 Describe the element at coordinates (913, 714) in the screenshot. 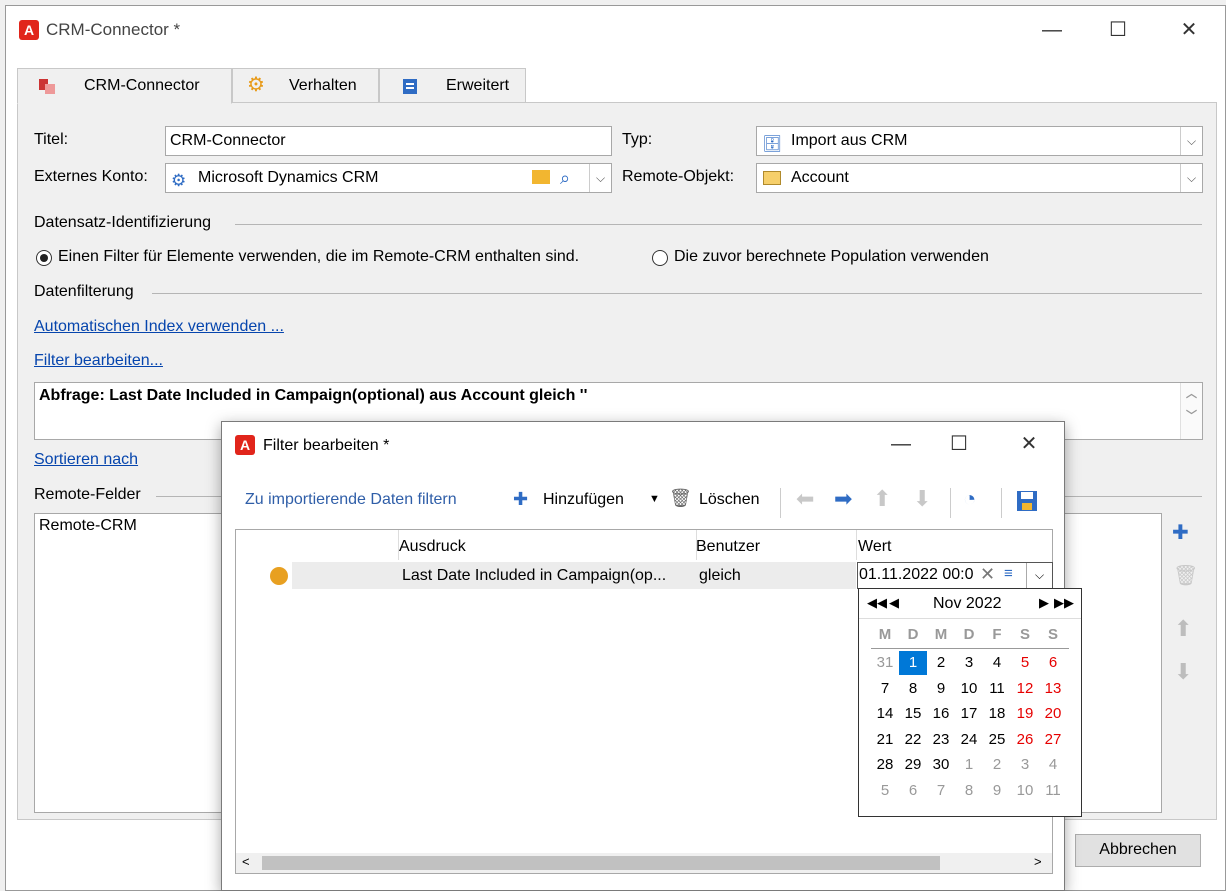

I see `calendar-day: 15` at that location.